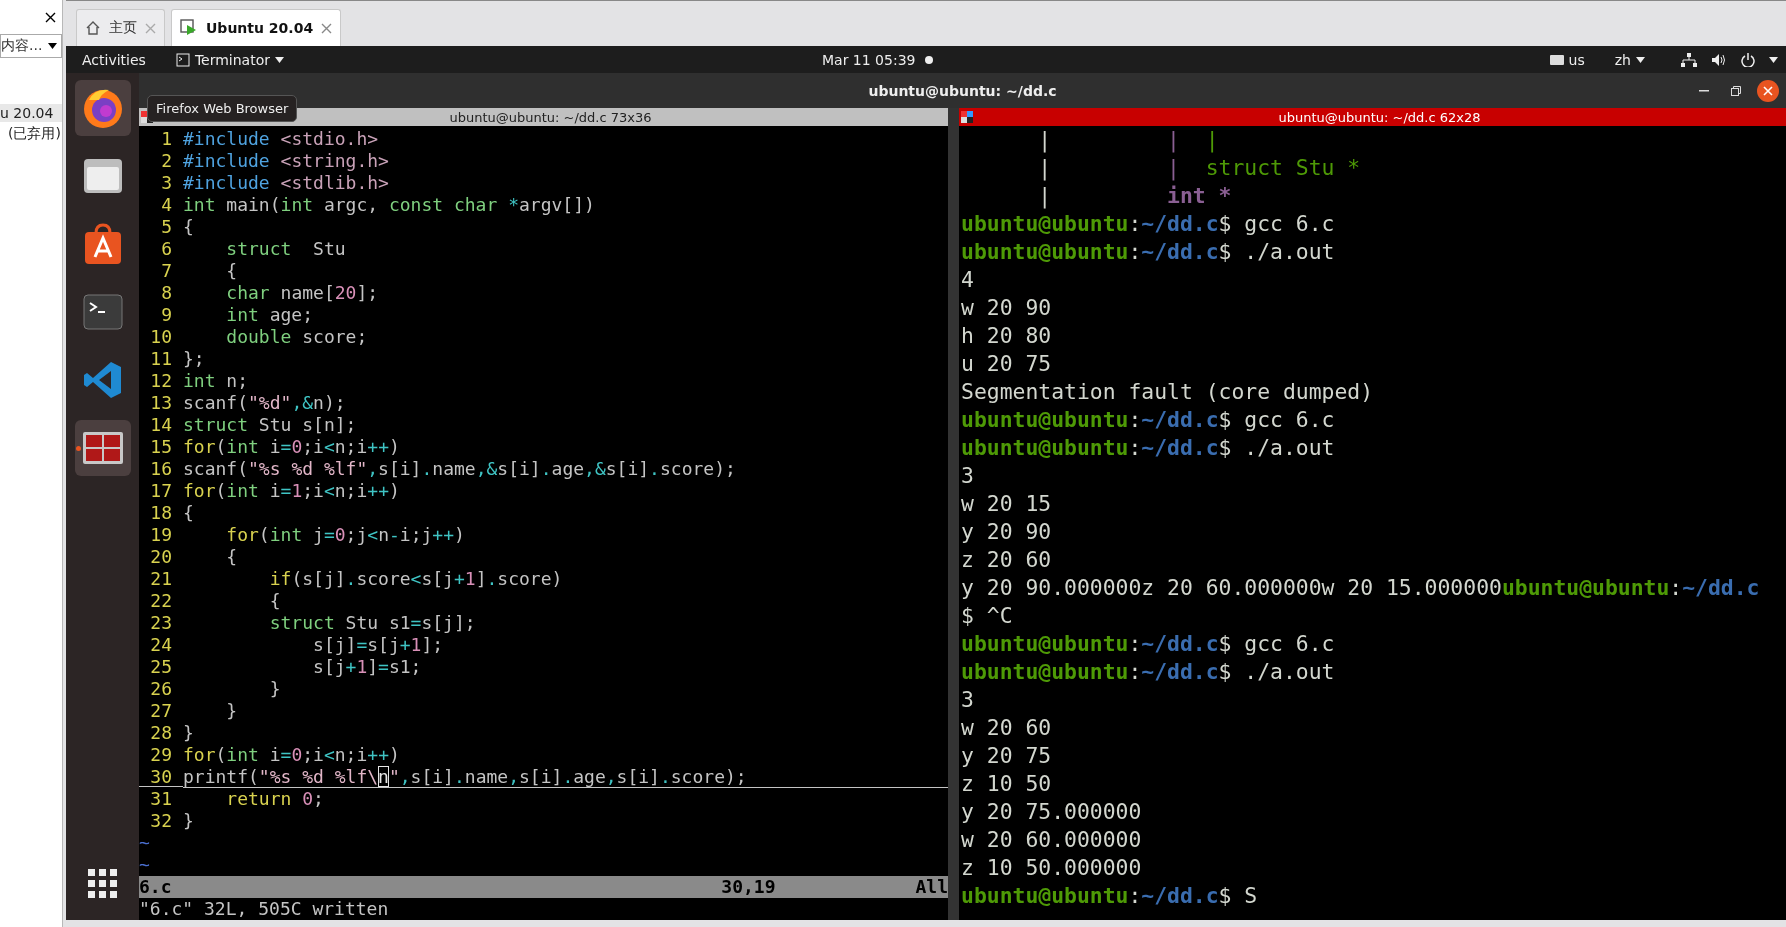 Image resolution: width=1786 pixels, height=927 pixels. What do you see at coordinates (166, 293) in the screenshot?
I see `line-number: 8` at bounding box center [166, 293].